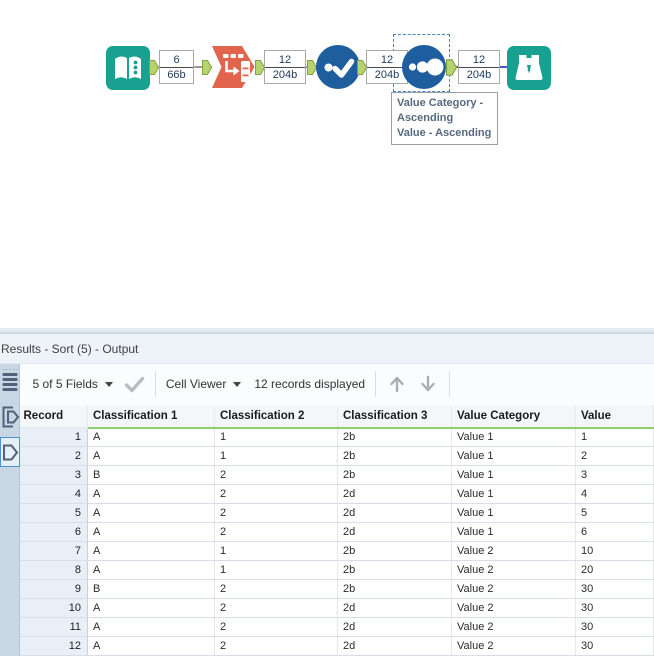 The height and width of the screenshot is (656, 654). What do you see at coordinates (327, 349) in the screenshot?
I see `results-title: Results - Sort (5) - Output` at bounding box center [327, 349].